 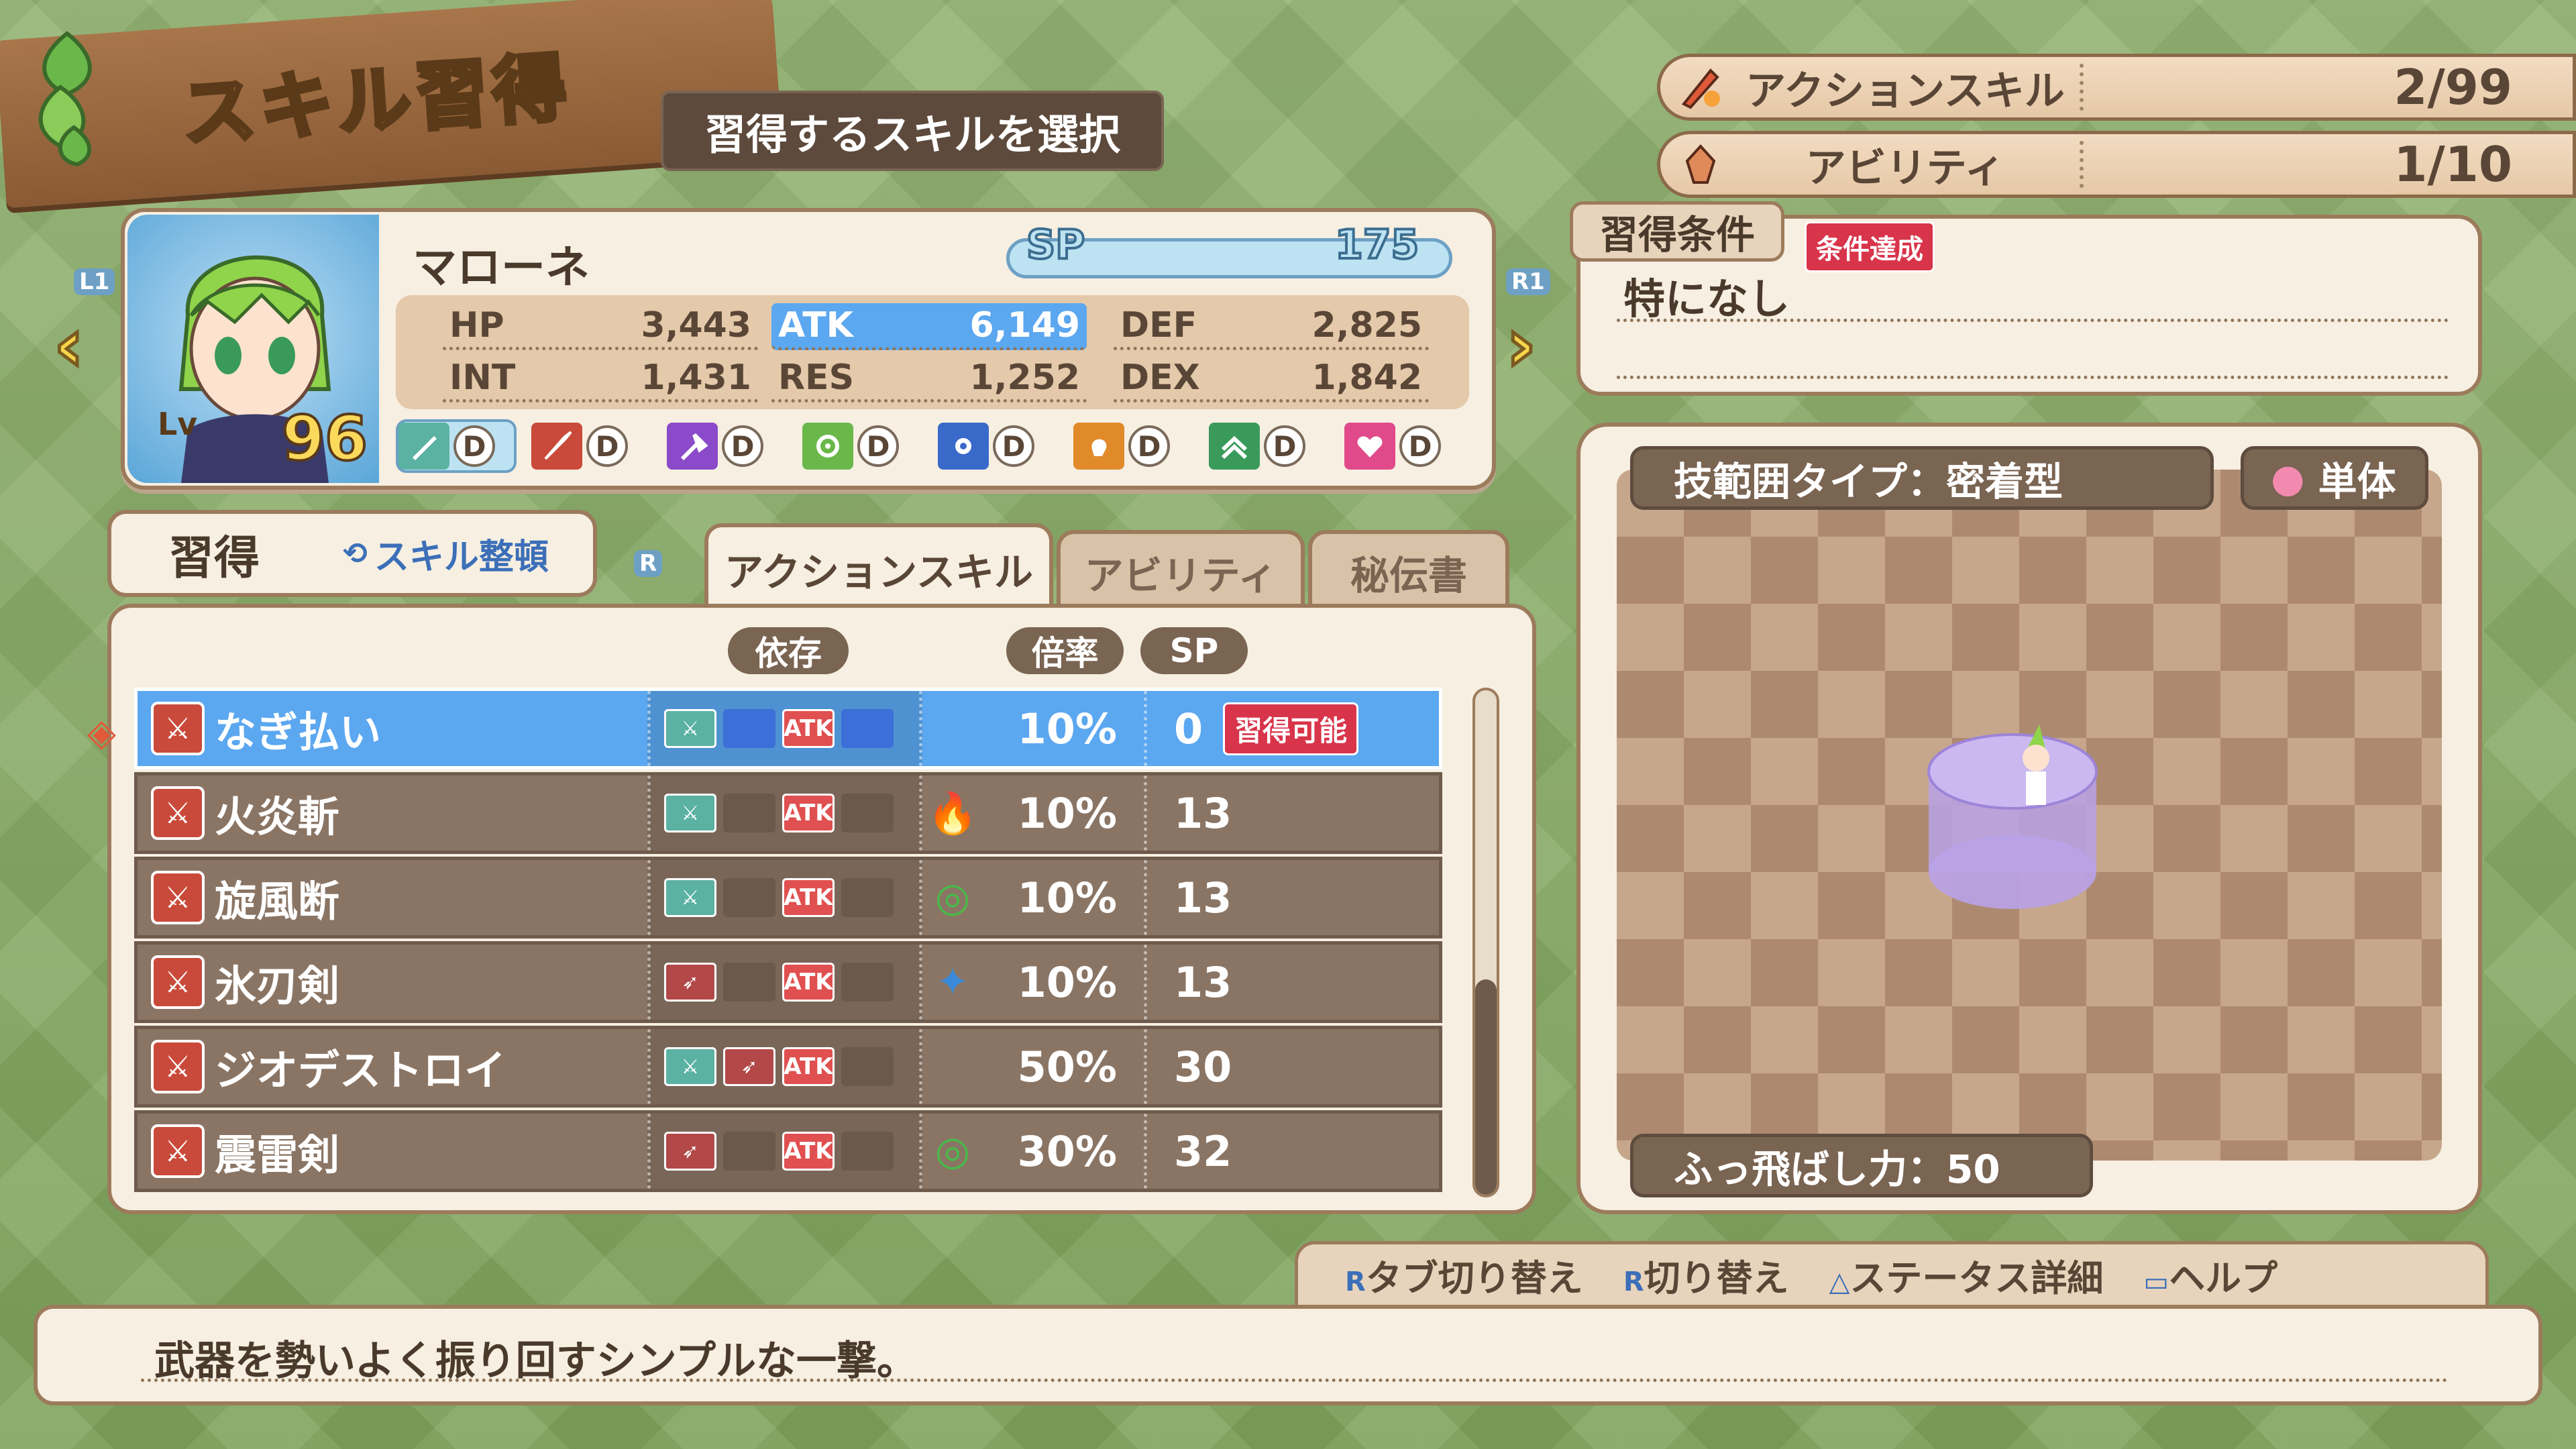 What do you see at coordinates (65, 99) in the screenshot?
I see `leaf-icon` at bounding box center [65, 99].